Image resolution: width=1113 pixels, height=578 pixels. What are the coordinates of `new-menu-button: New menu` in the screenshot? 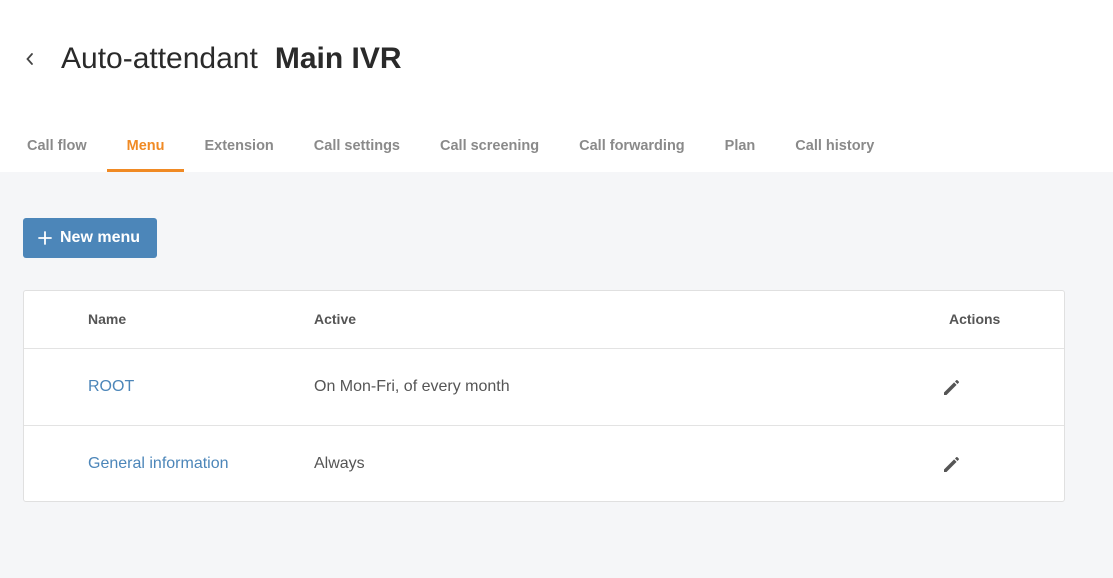 It's located at (90, 238).